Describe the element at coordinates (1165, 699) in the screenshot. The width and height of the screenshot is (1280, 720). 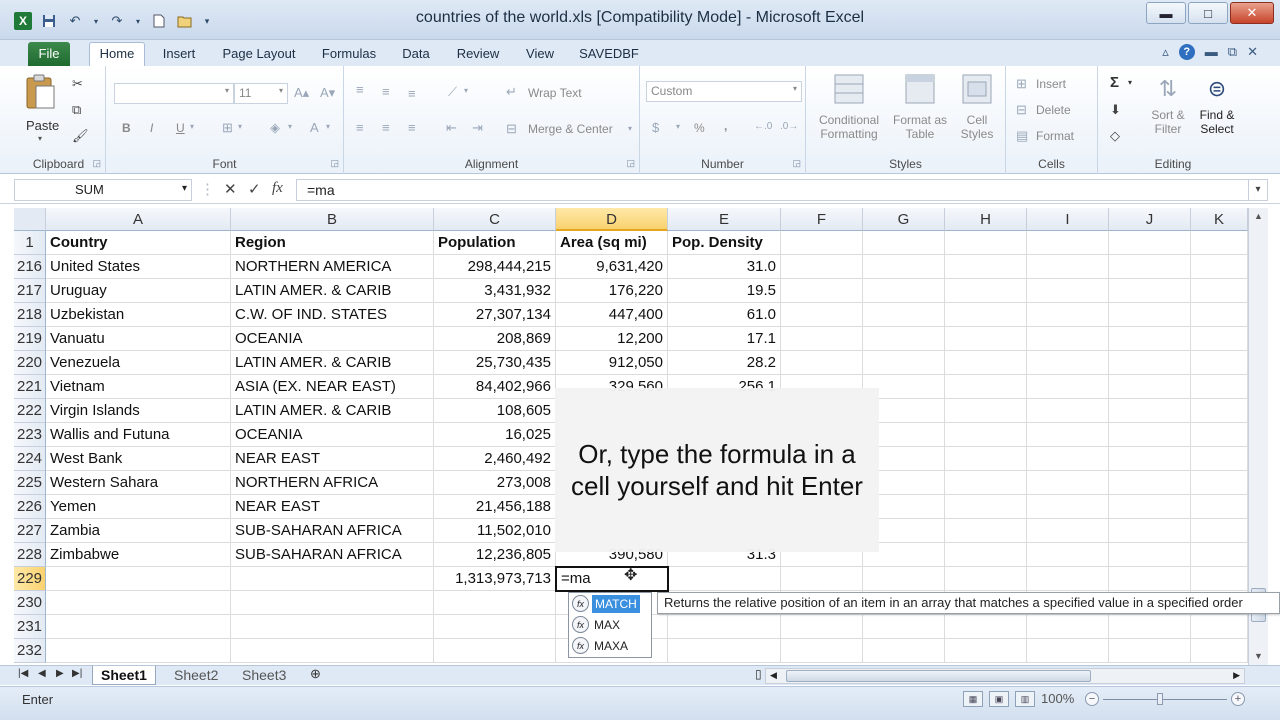
I see `zoom-slider: − +` at that location.